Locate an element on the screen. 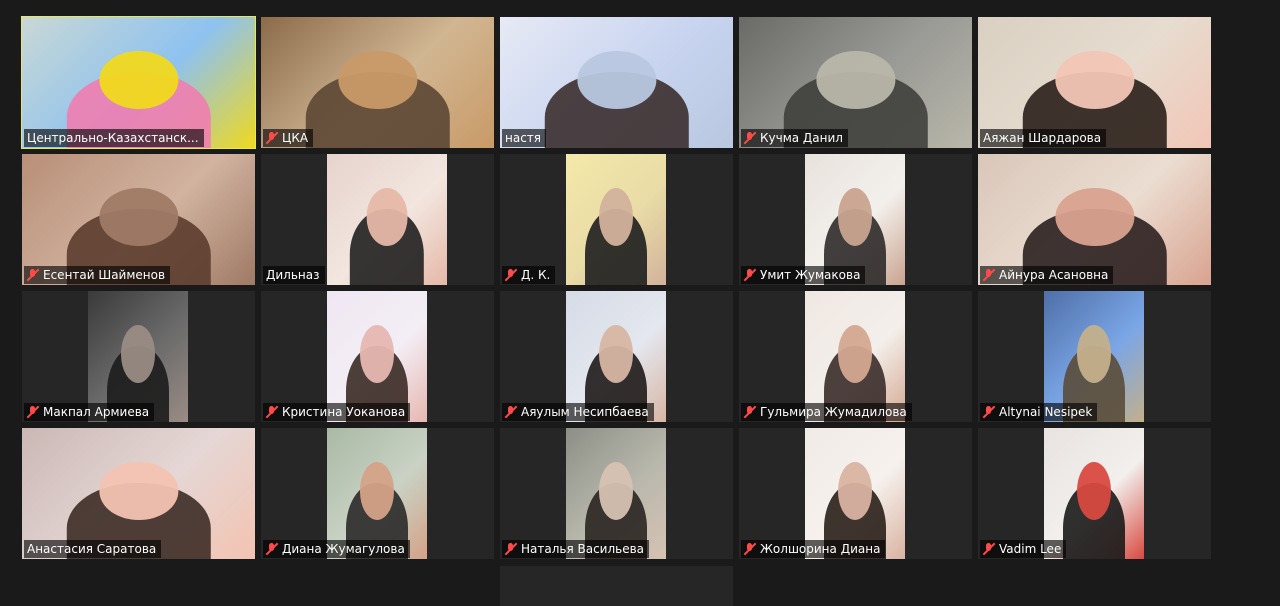  participant-tile: Наталья Васильева is located at coordinates (616, 493).